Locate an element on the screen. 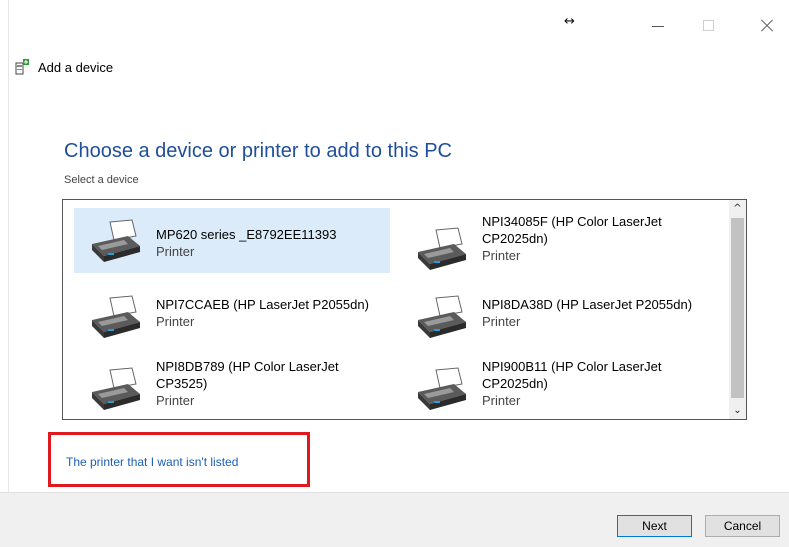 This screenshot has height=547, width=789. device-item: NPI8DA38D (HP LaserJet P2055dn) Printer is located at coordinates (558, 310).